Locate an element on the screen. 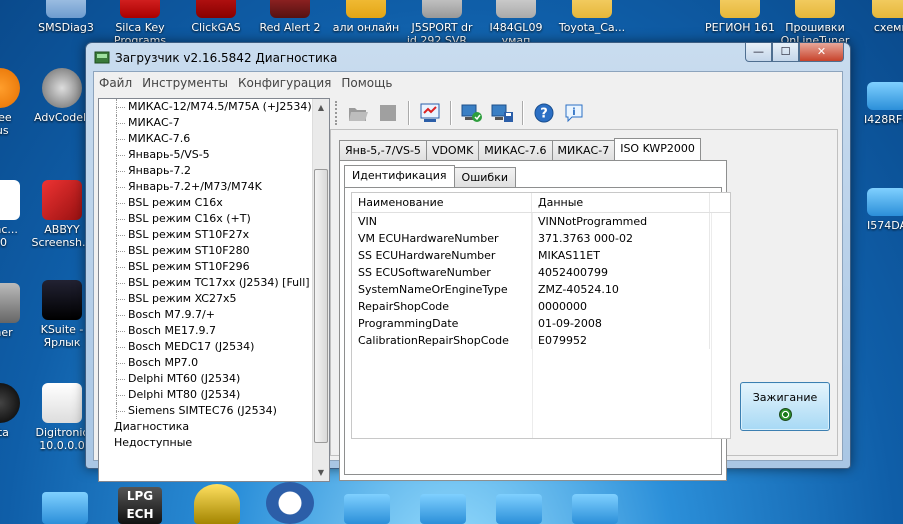 This screenshot has height=524, width=903. toolbar: ? i is located at coordinates (461, 113).